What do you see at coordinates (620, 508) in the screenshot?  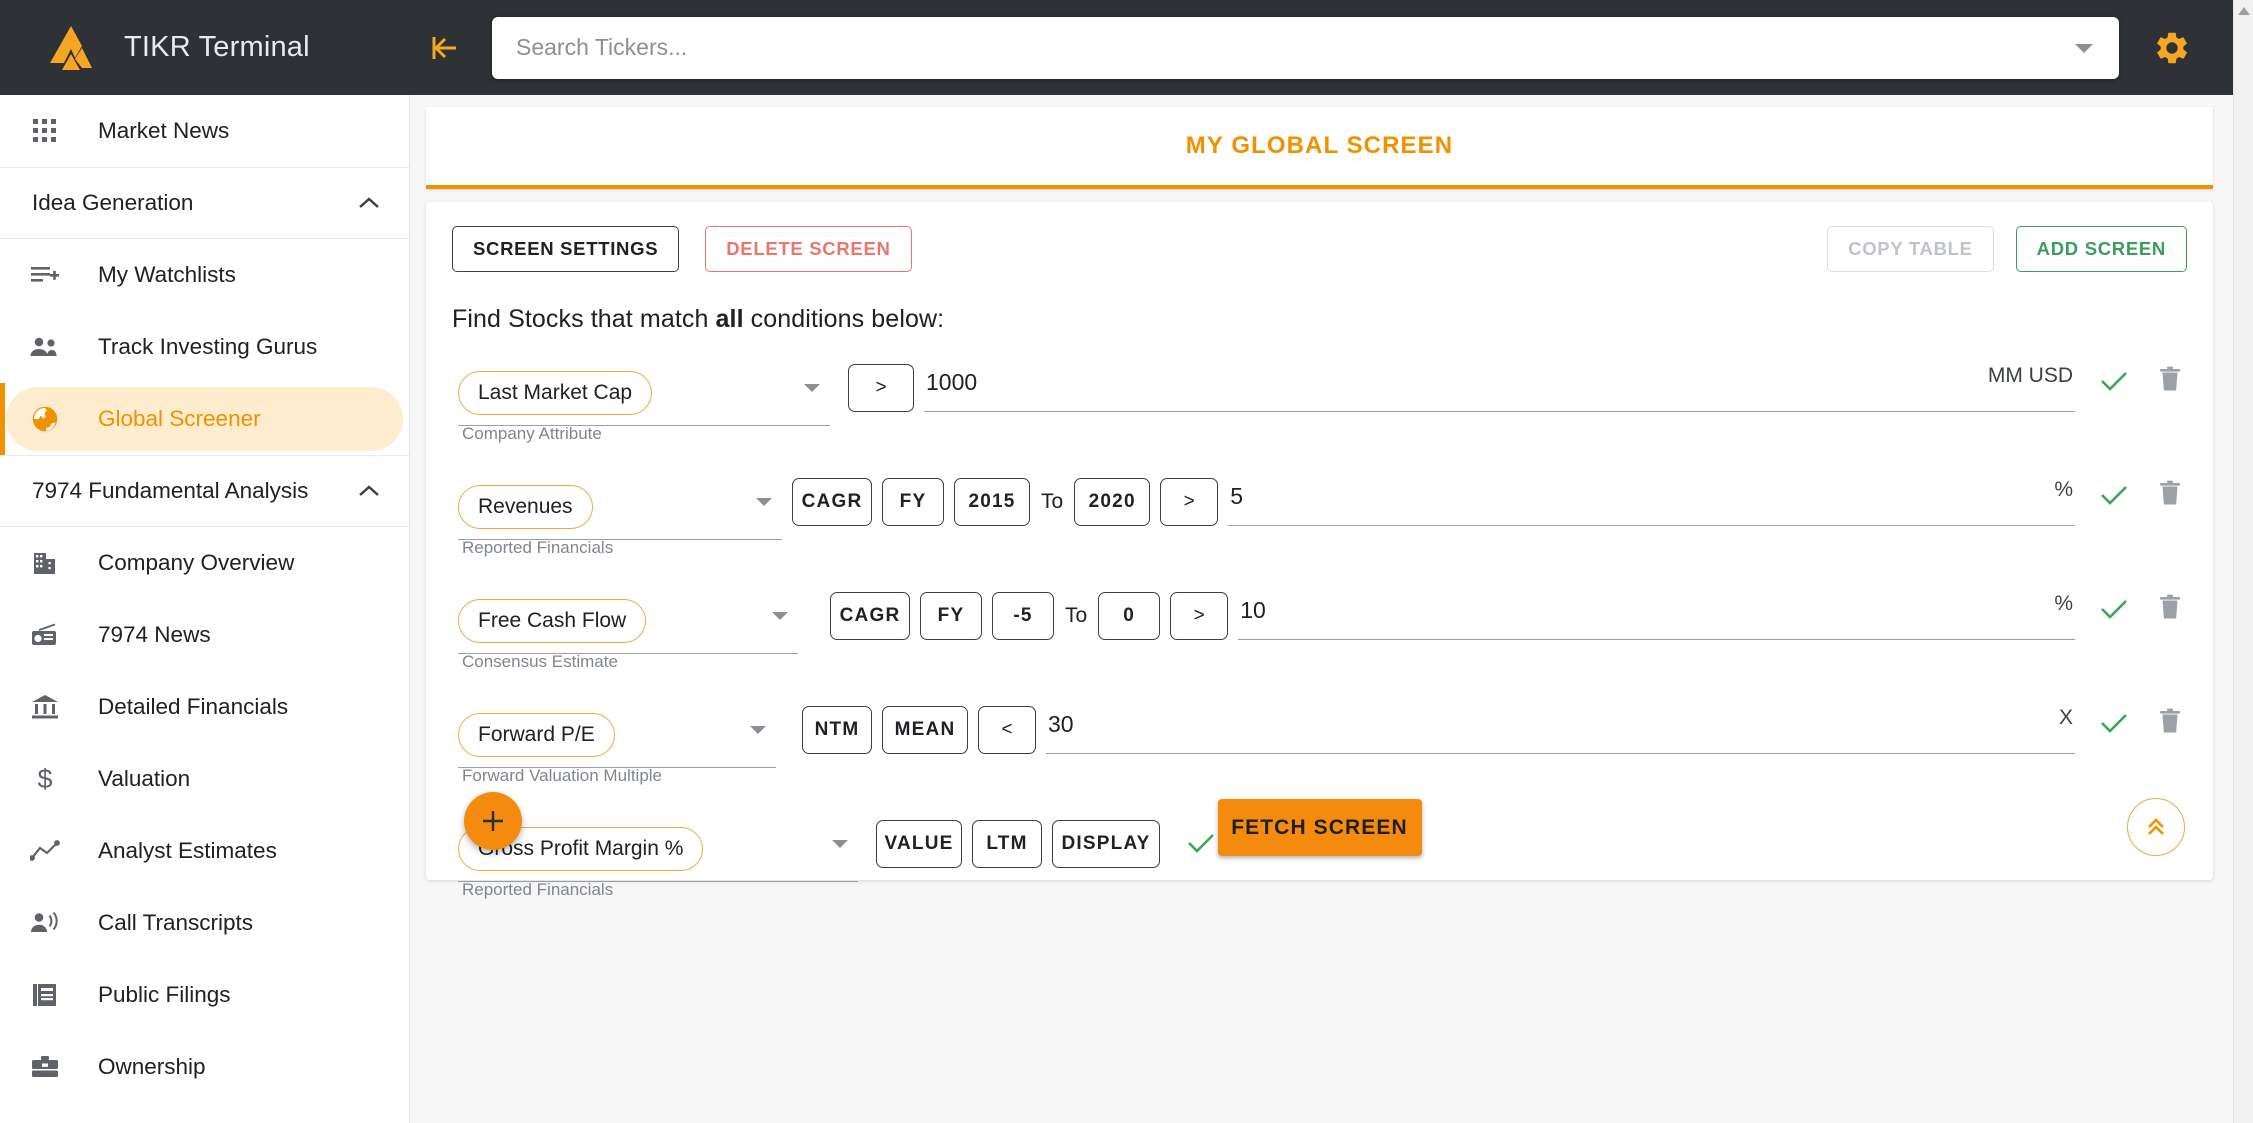 I see `metric-selector: Revenues` at bounding box center [620, 508].